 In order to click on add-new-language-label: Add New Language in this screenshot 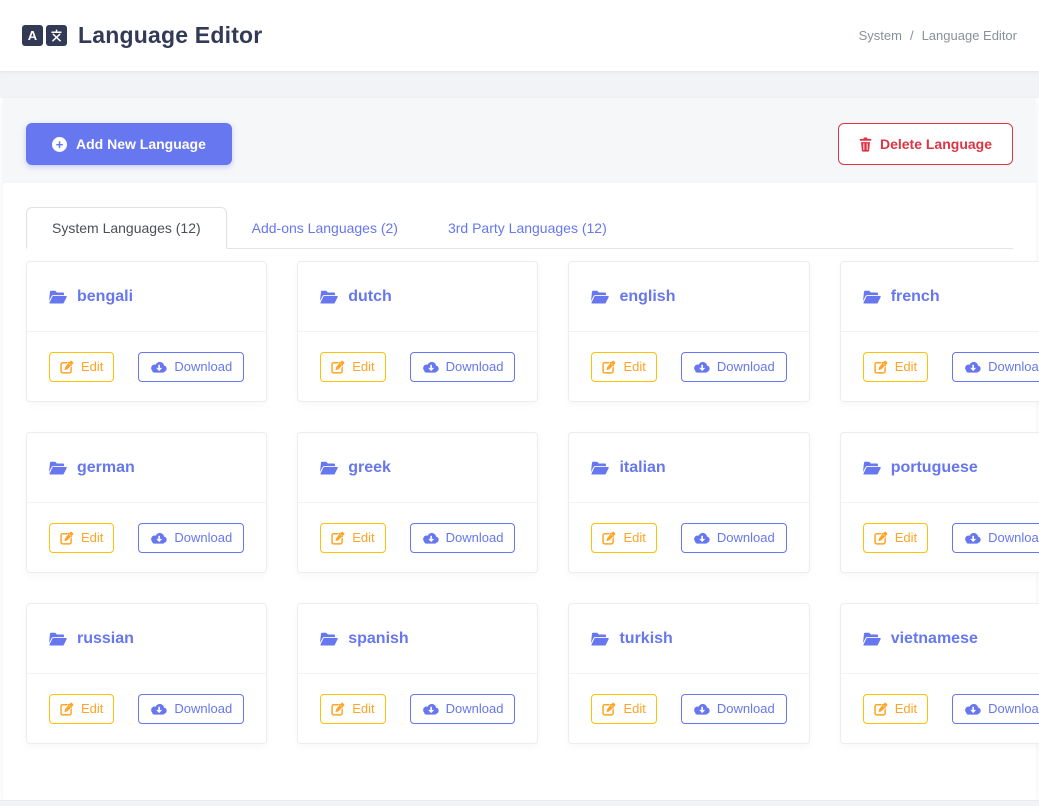, I will do `click(141, 144)`.